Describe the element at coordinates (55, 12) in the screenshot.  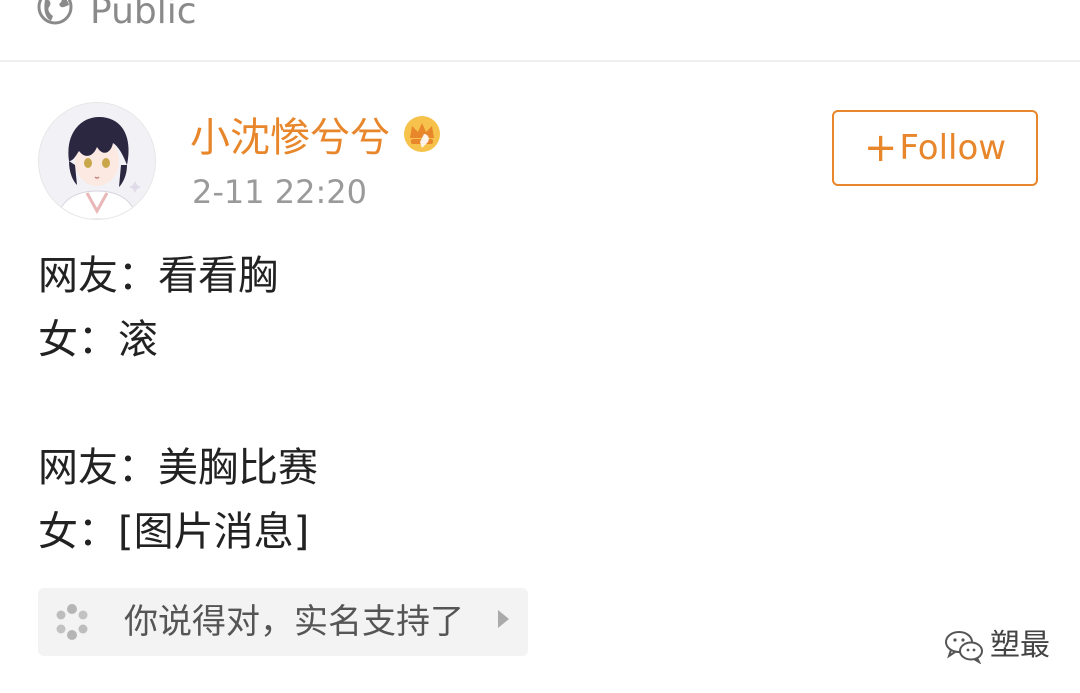
I see `globe-icon` at that location.